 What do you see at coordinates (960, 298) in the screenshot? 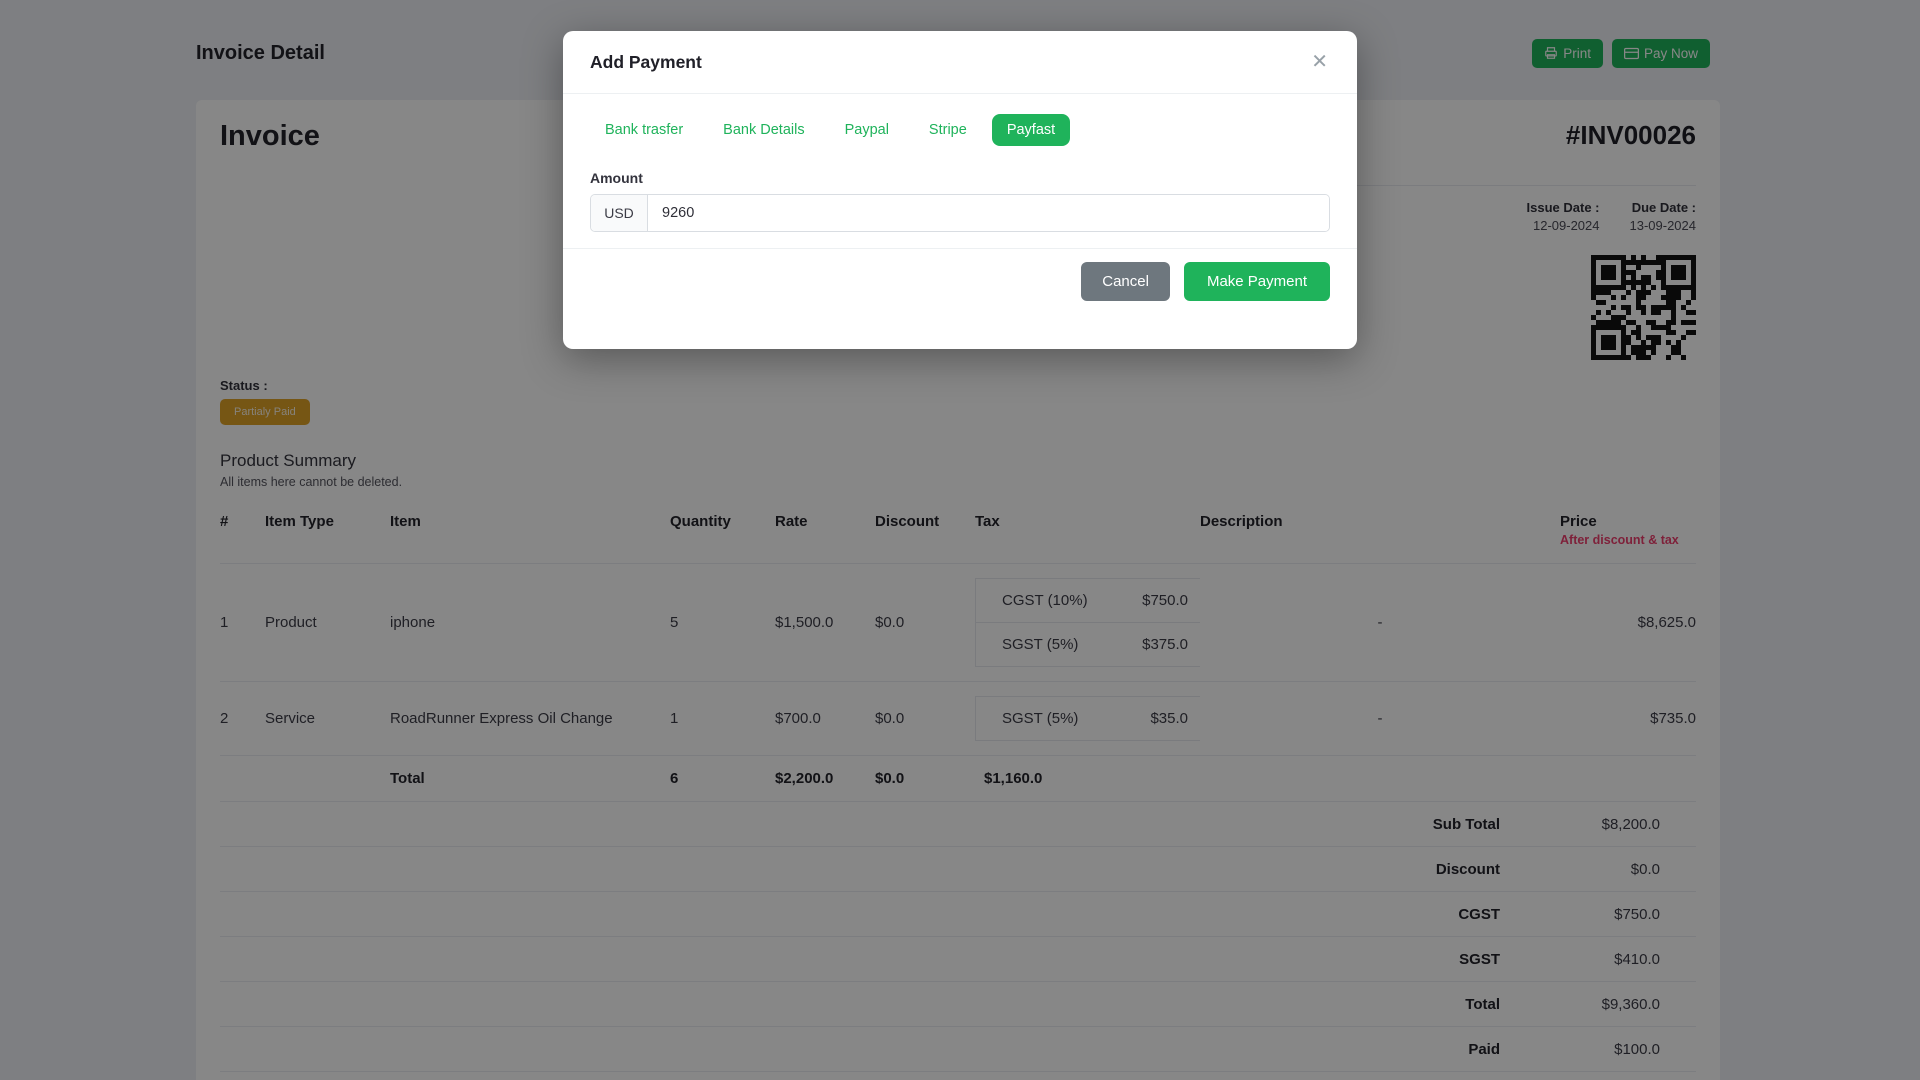
I see `modal-footer: Cancel Make Payment` at bounding box center [960, 298].